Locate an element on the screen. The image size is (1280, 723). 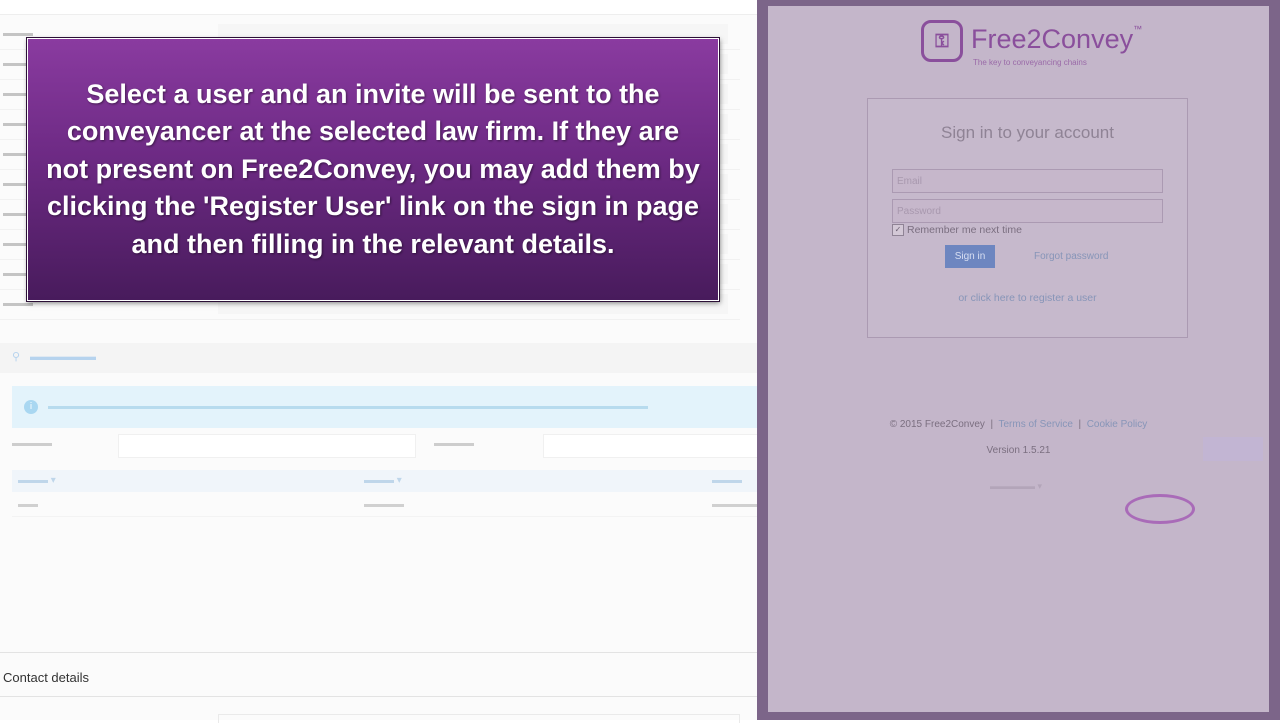
version-text: Version 1.5.21 is located at coordinates (1018, 450).